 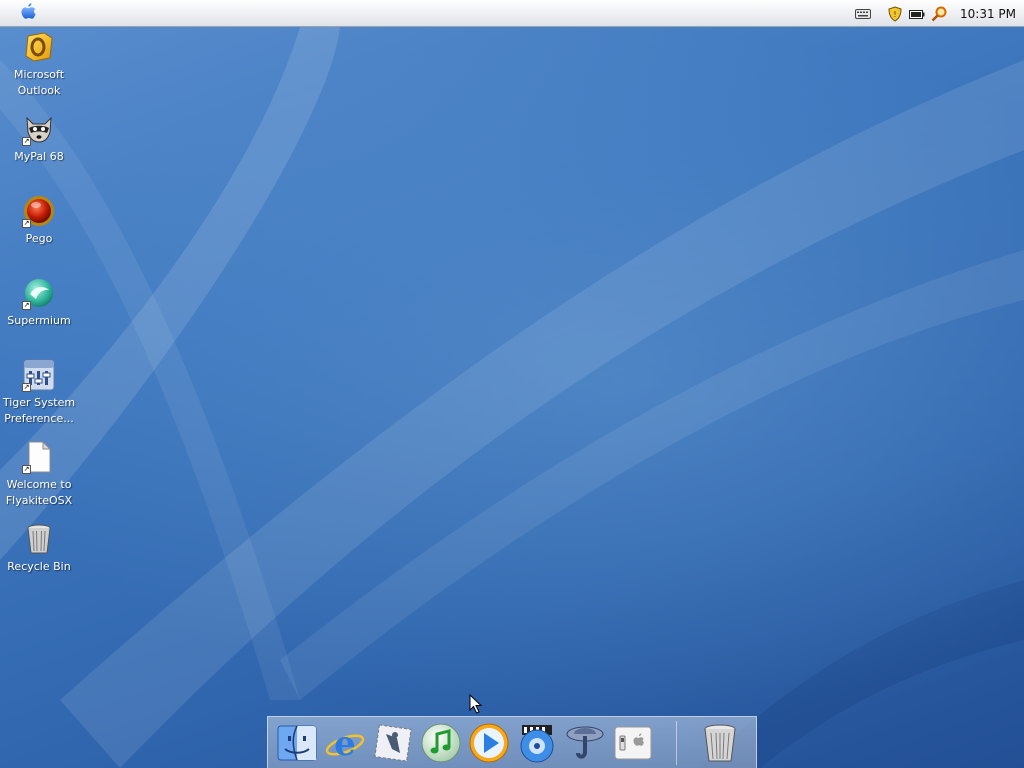 I want to click on desktop-icon-label: Recycle Bin, so click(x=39, y=566).